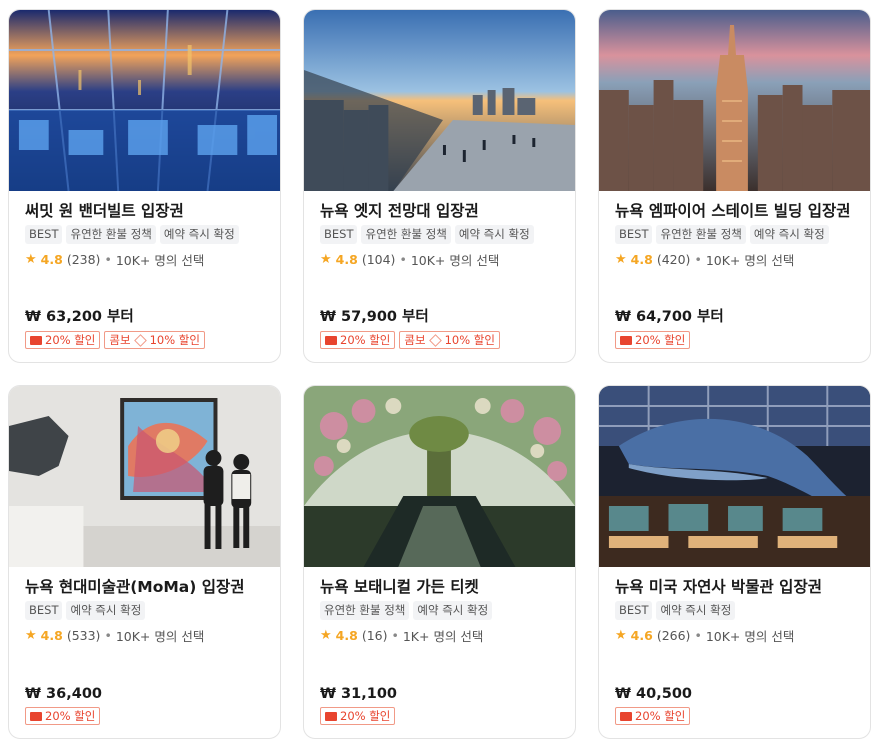 The width and height of the screenshot is (880, 739). Describe the element at coordinates (443, 636) in the screenshot. I see `popularity-text: 1K+ 명의 선택` at that location.